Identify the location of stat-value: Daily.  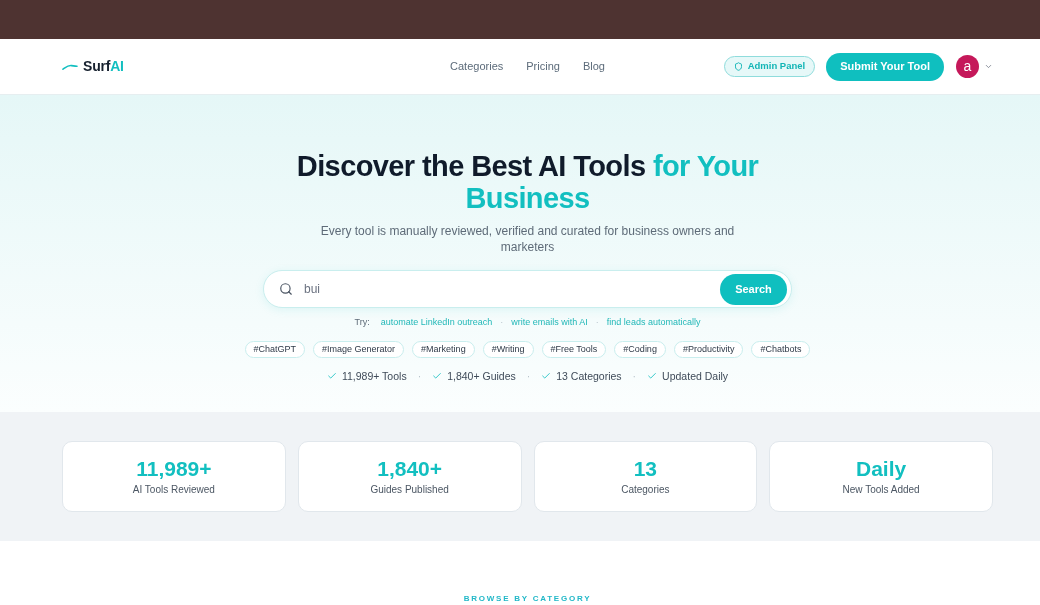
(881, 469).